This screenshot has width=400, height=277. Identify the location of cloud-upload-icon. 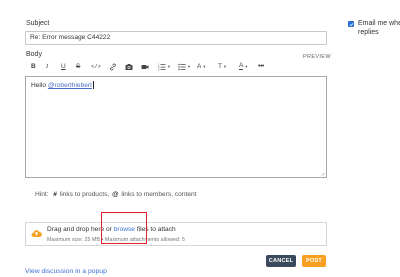
(36, 233).